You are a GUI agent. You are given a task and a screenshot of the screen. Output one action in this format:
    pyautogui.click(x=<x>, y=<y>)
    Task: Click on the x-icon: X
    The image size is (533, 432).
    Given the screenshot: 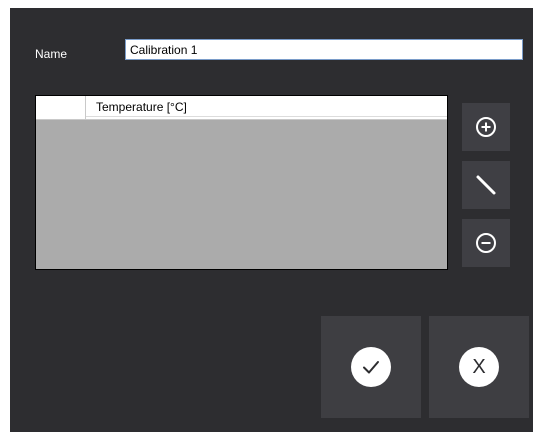 What is the action you would take?
    pyautogui.click(x=479, y=367)
    